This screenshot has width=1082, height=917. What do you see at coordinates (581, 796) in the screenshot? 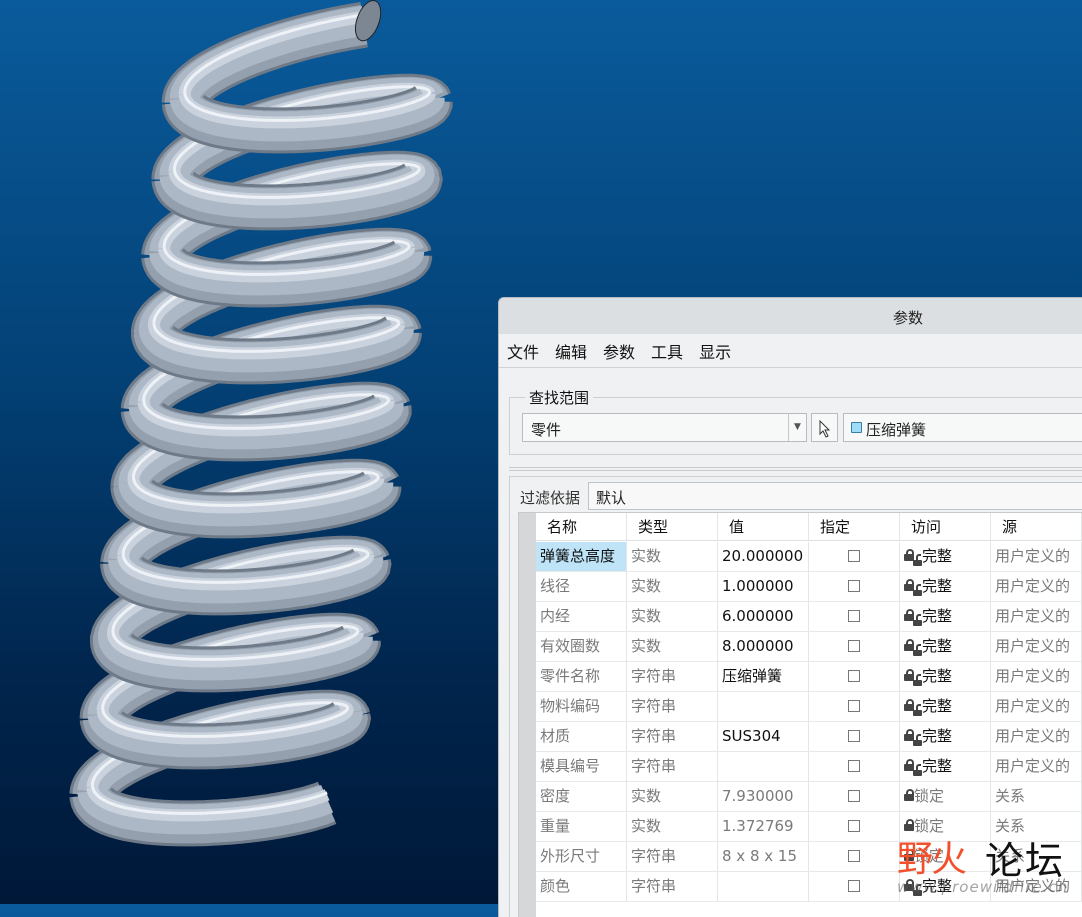
I see `cell-name: 密度` at bounding box center [581, 796].